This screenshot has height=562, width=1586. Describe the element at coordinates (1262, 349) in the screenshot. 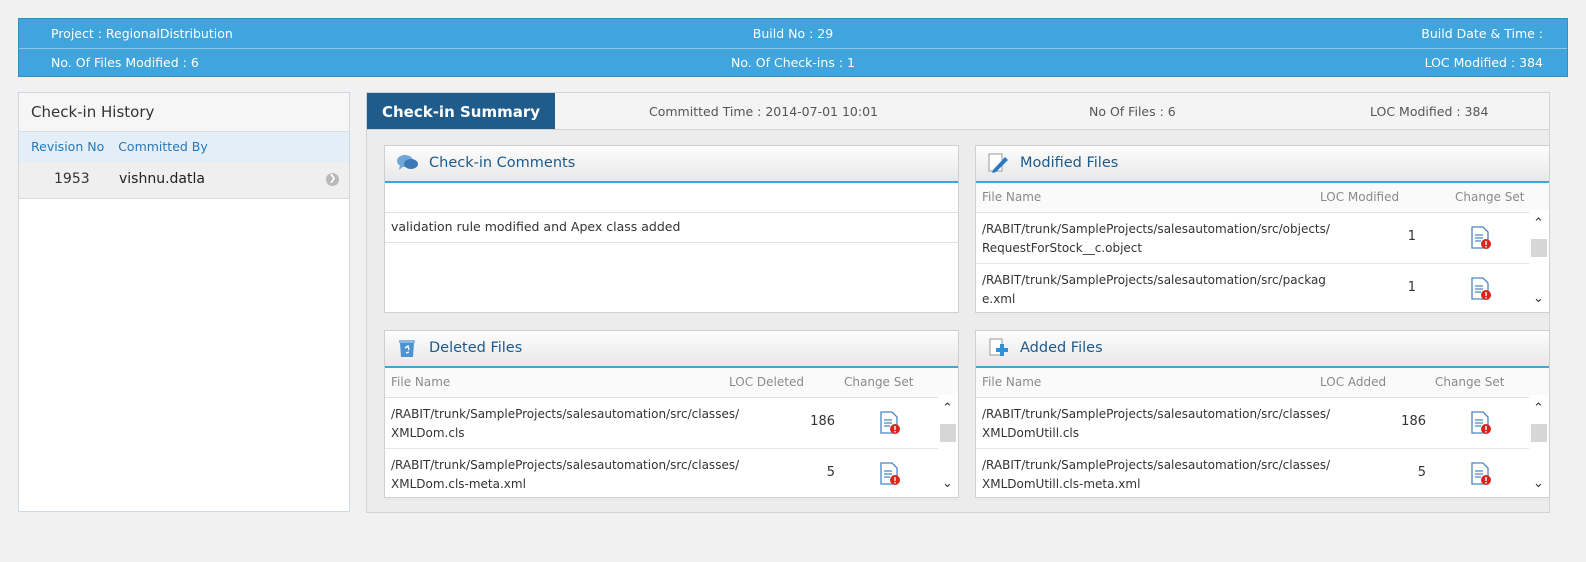

I see `added-files-header: Added Files` at that location.